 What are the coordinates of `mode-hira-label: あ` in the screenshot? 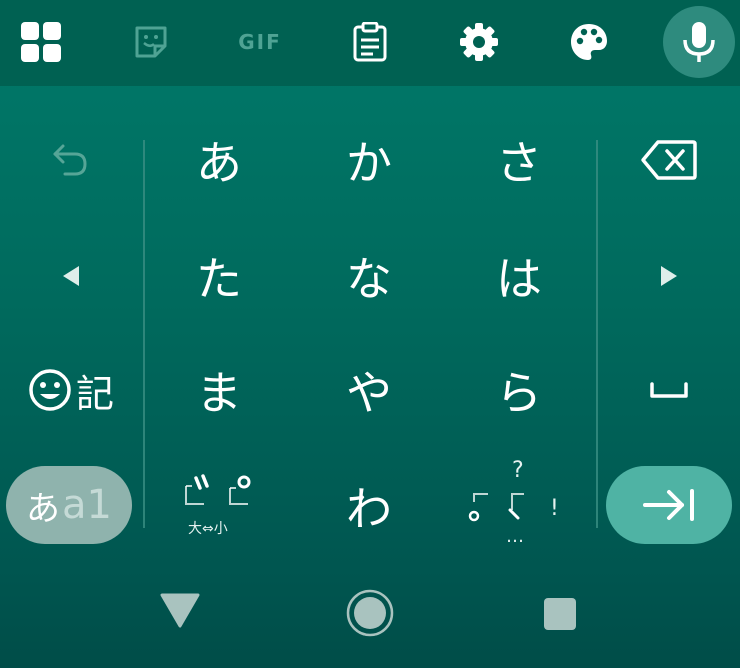 It's located at (43, 508).